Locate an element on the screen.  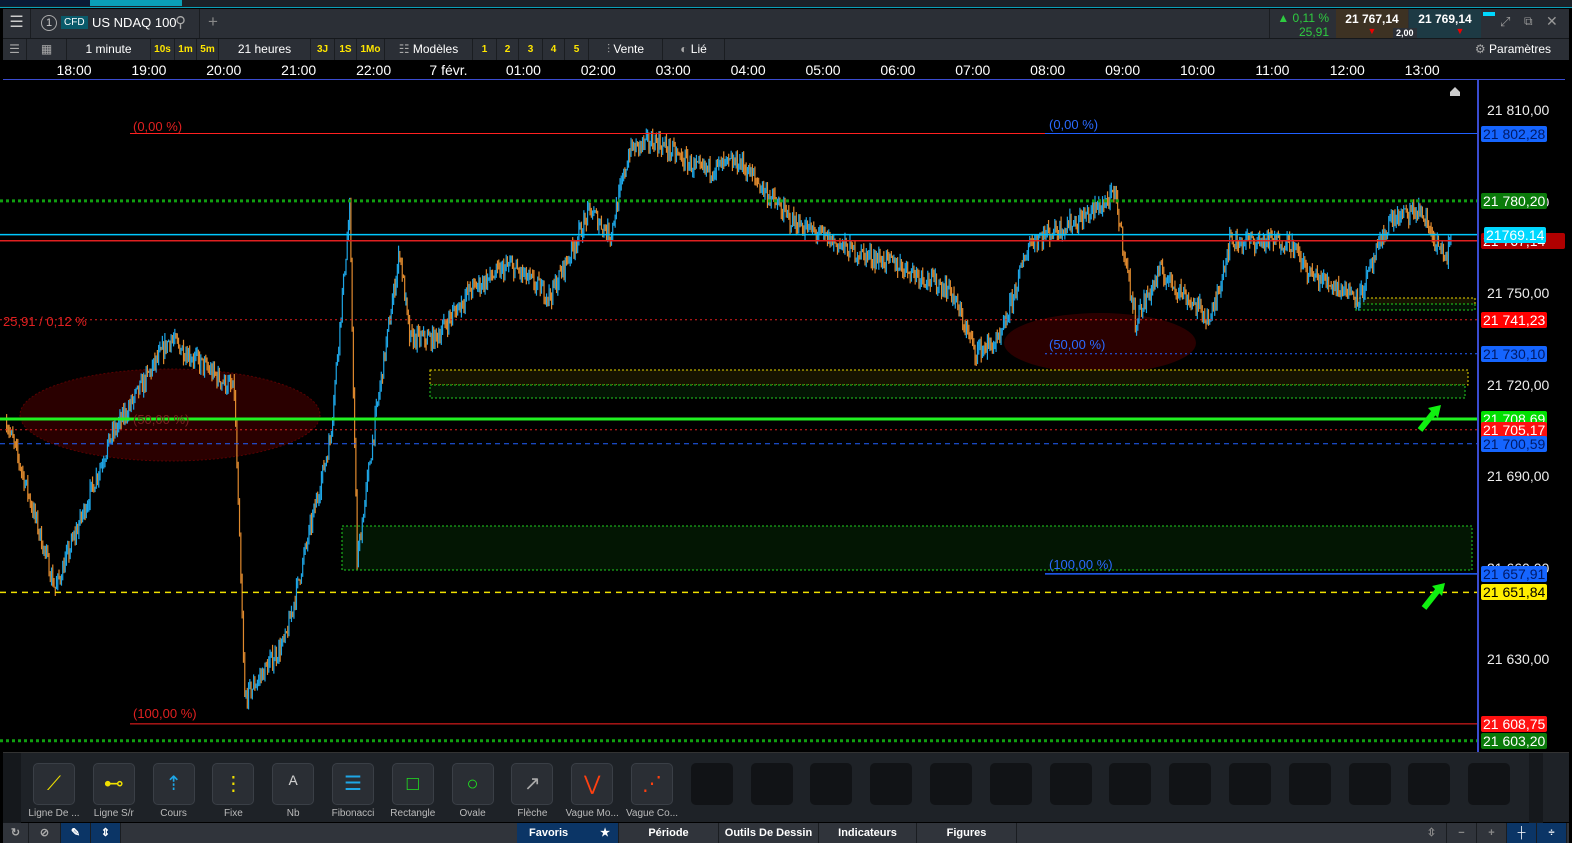
price-axis-tick: 21 810,00 is located at coordinates (1518, 110).